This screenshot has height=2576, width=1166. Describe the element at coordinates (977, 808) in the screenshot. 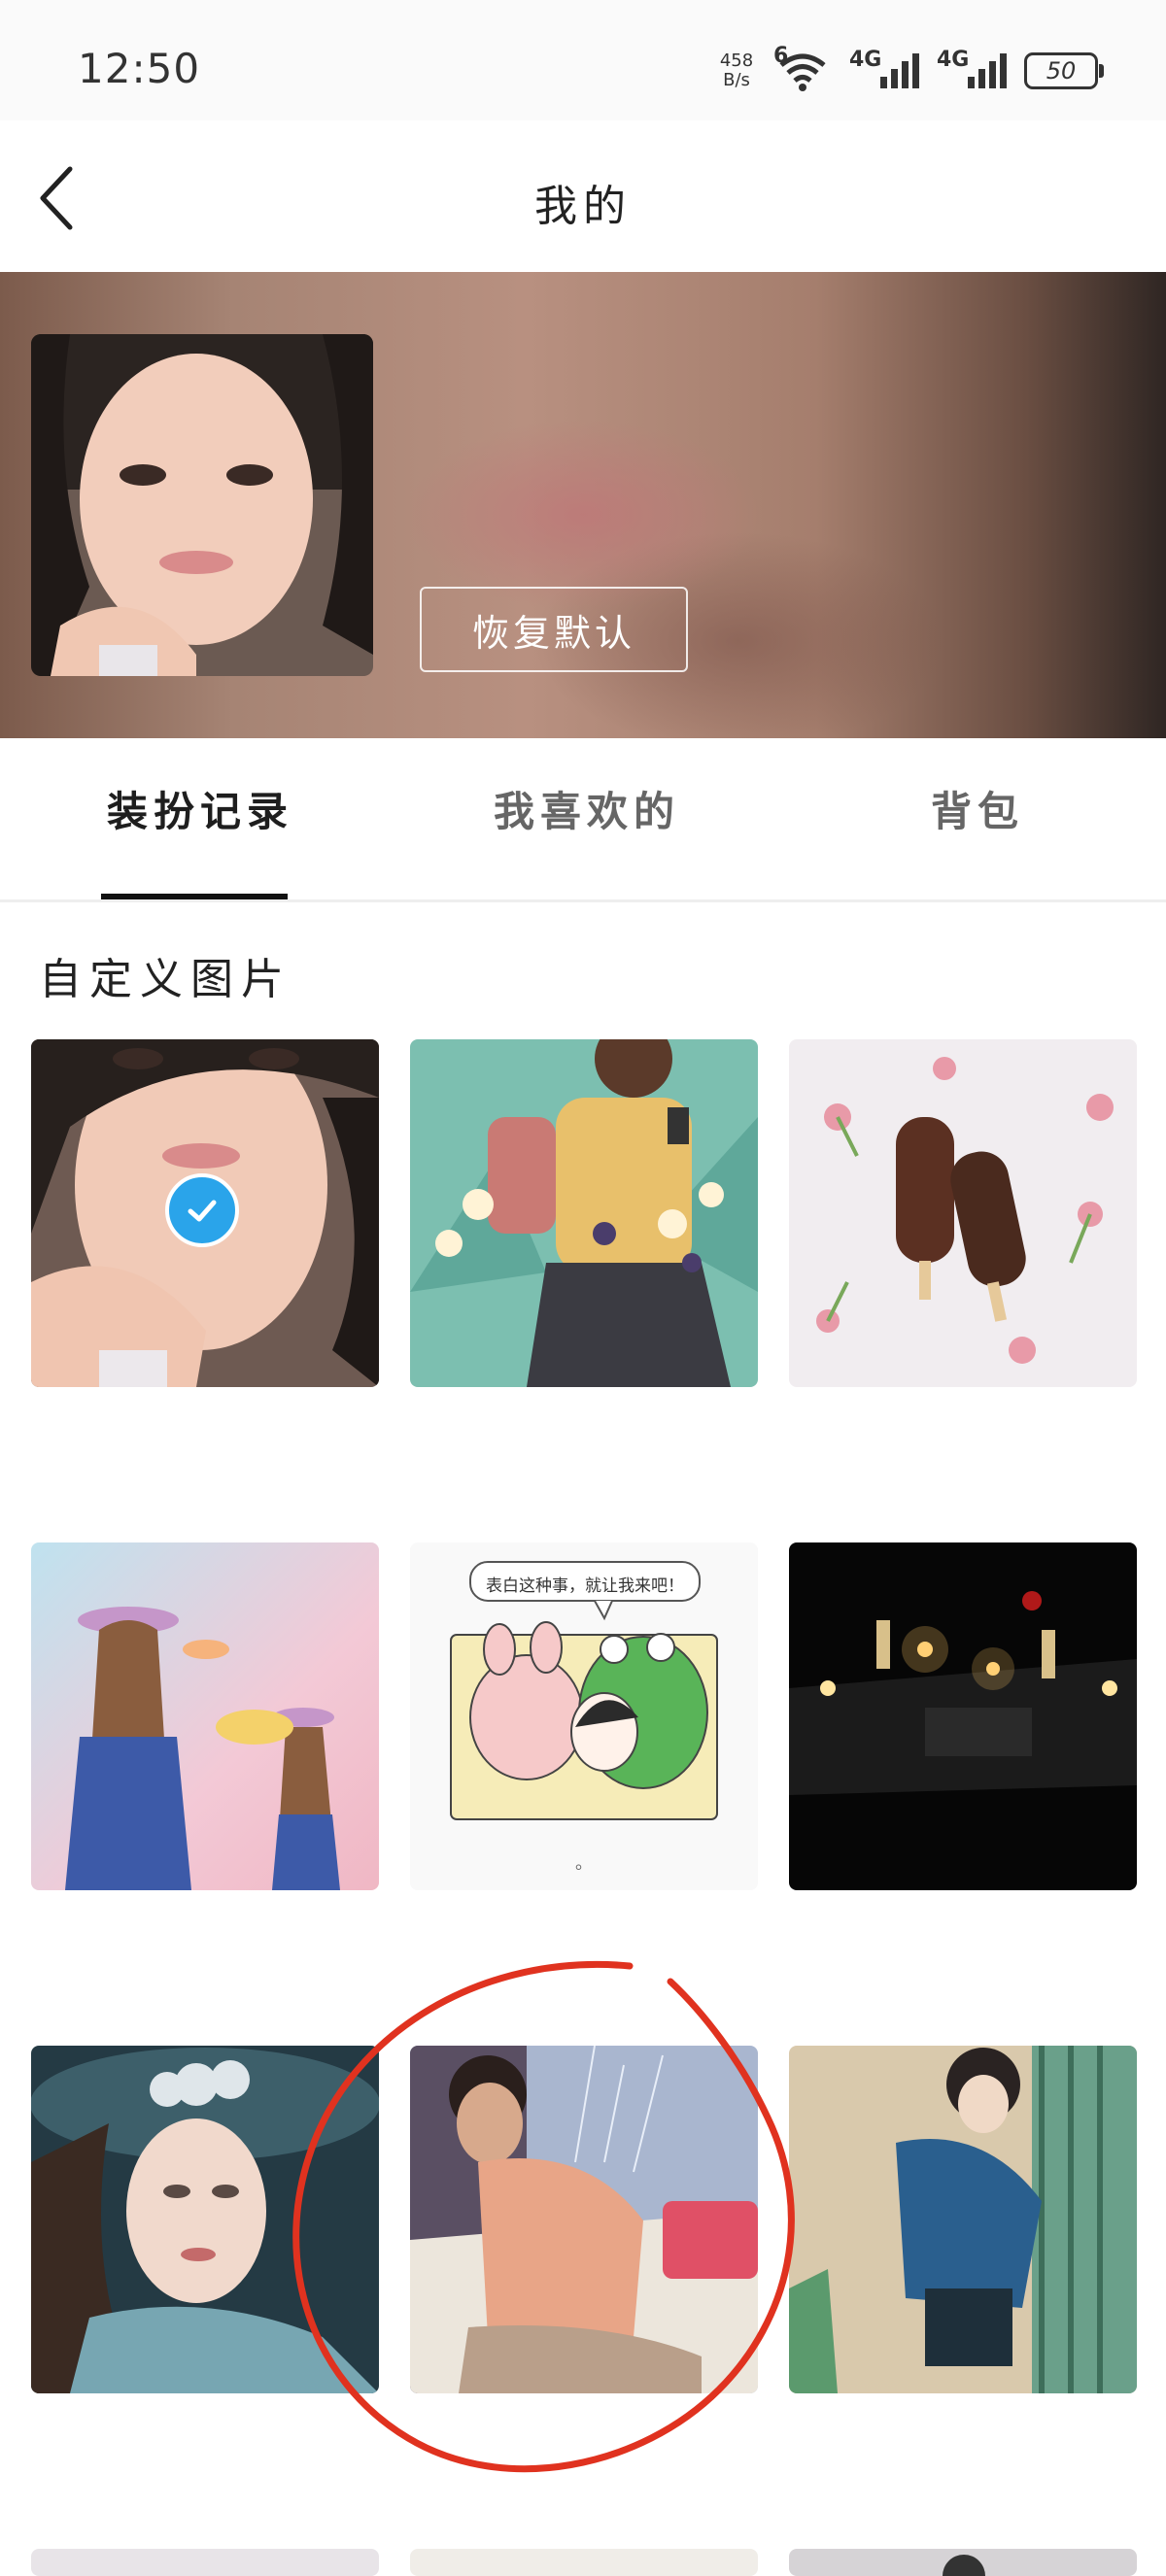

I see `tab-backpack: 背包` at that location.